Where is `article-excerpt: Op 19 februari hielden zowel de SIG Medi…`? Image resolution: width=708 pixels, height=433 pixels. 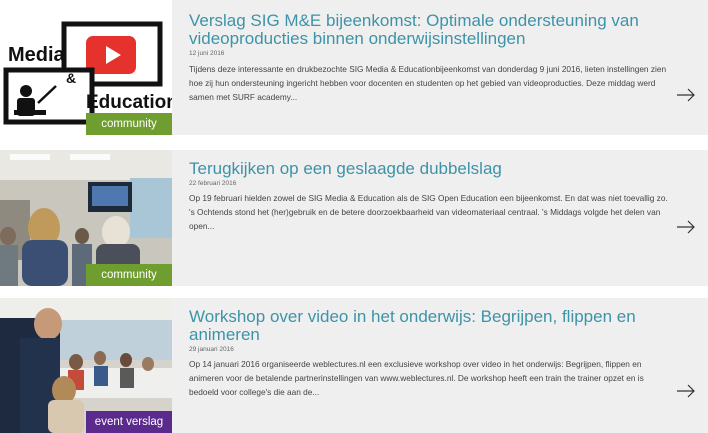 article-excerpt: Op 19 februari hielden zowel de SIG Medi… is located at coordinates (428, 212).